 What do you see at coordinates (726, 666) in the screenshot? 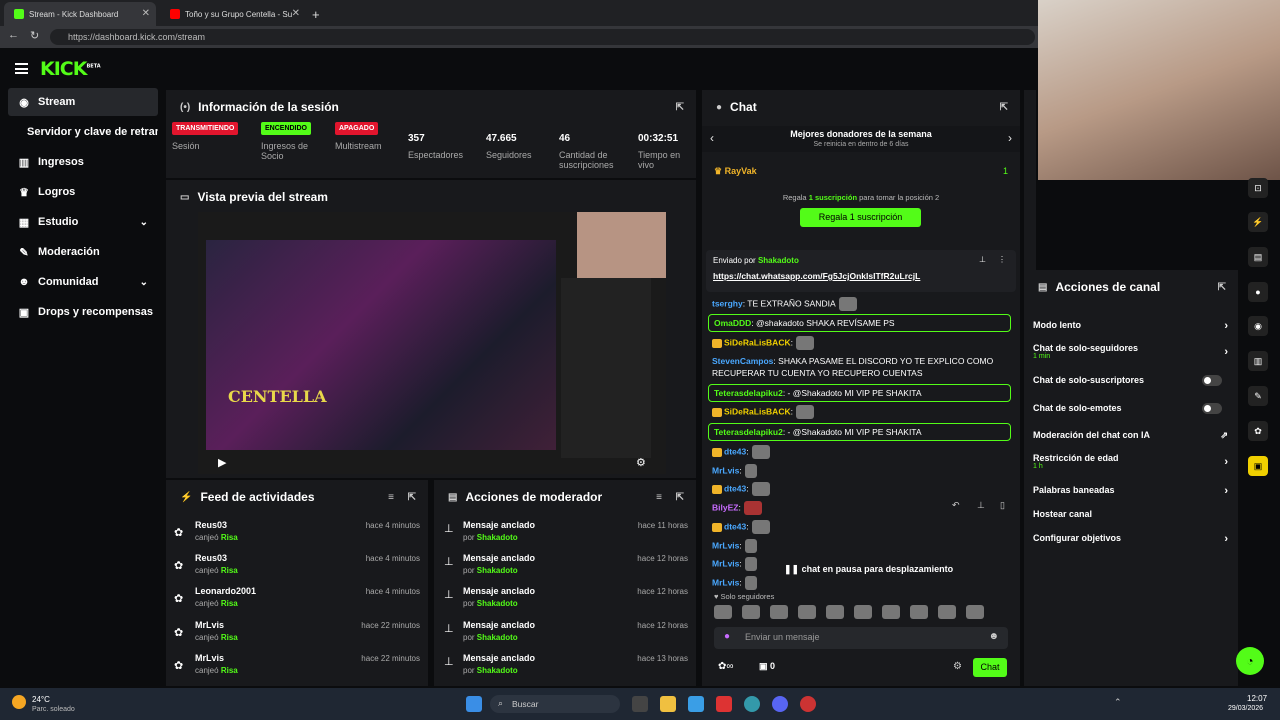
I see `points-display: ✿∞` at bounding box center [726, 666].